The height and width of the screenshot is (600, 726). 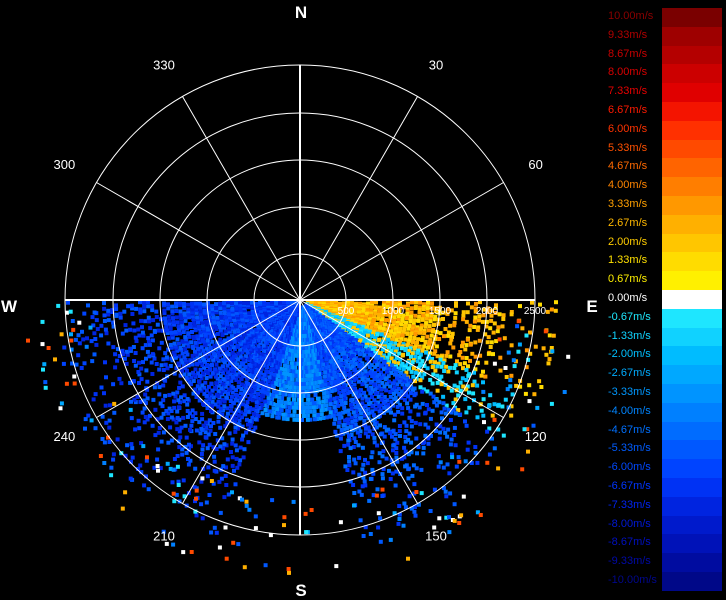 What do you see at coordinates (358, 198) in the screenshot?
I see `azimuth-spoke` at bounding box center [358, 198].